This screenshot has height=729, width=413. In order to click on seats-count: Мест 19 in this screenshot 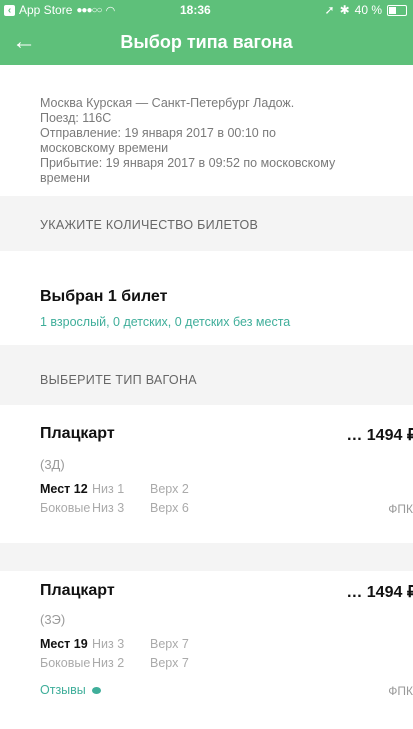, I will do `click(64, 644)`.